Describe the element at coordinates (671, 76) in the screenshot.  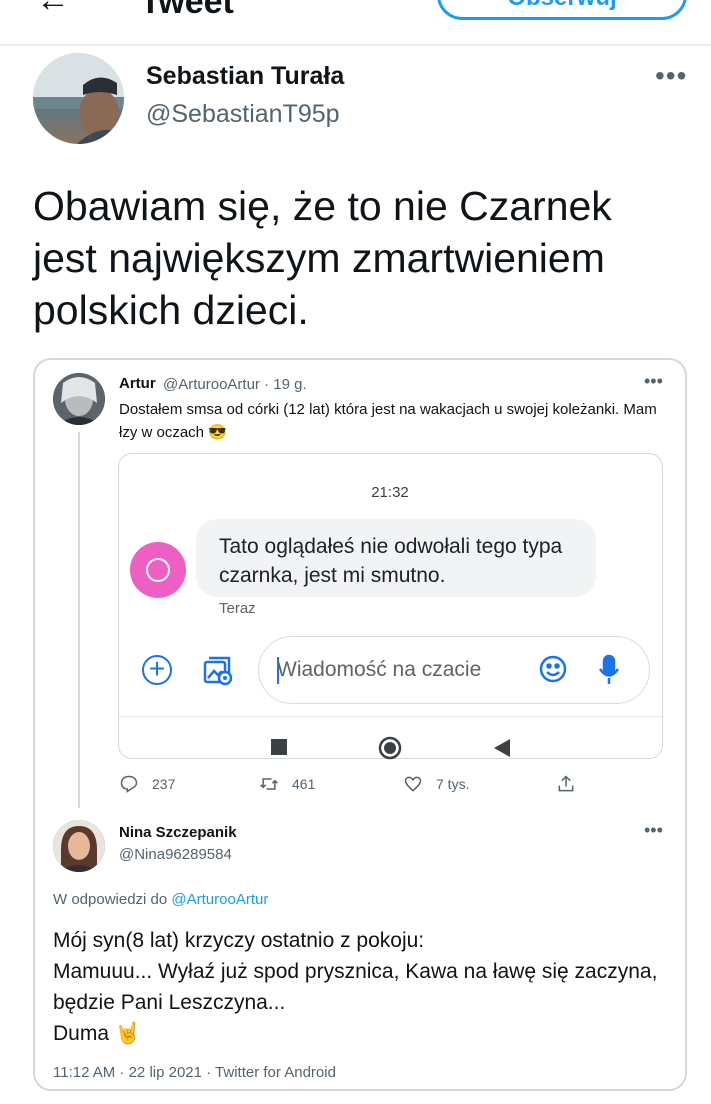
I see `more-options-icon: •••` at that location.